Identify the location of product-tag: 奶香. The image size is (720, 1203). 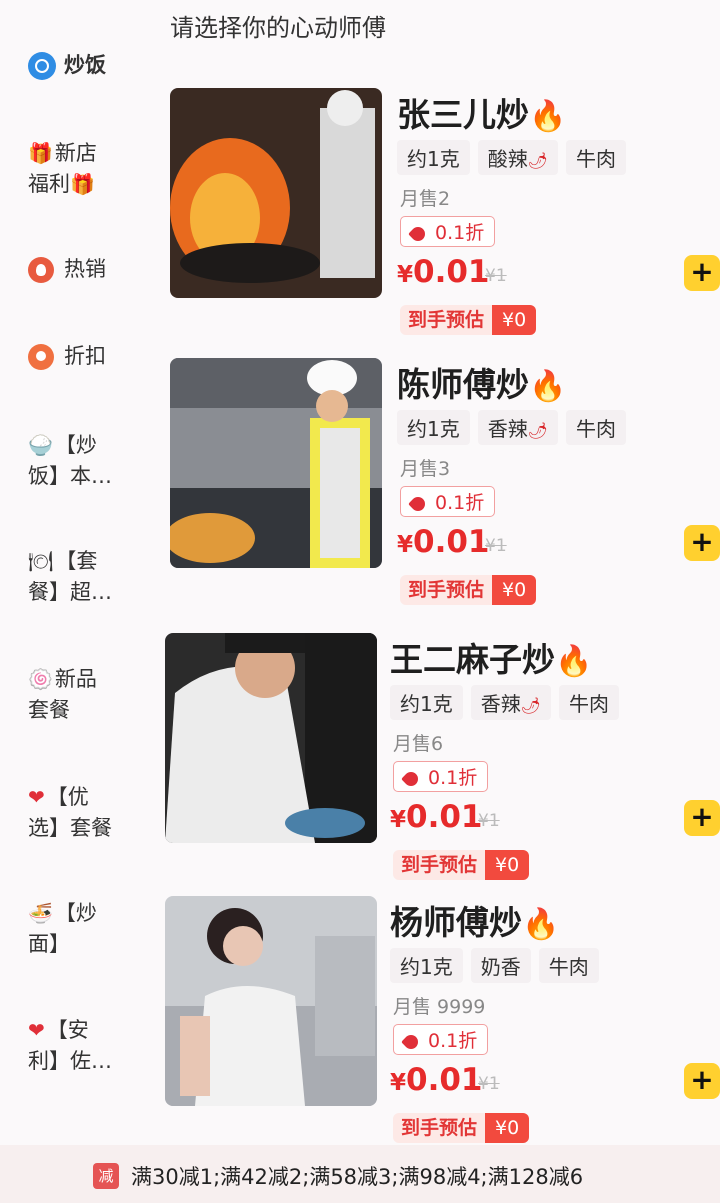
(500, 965).